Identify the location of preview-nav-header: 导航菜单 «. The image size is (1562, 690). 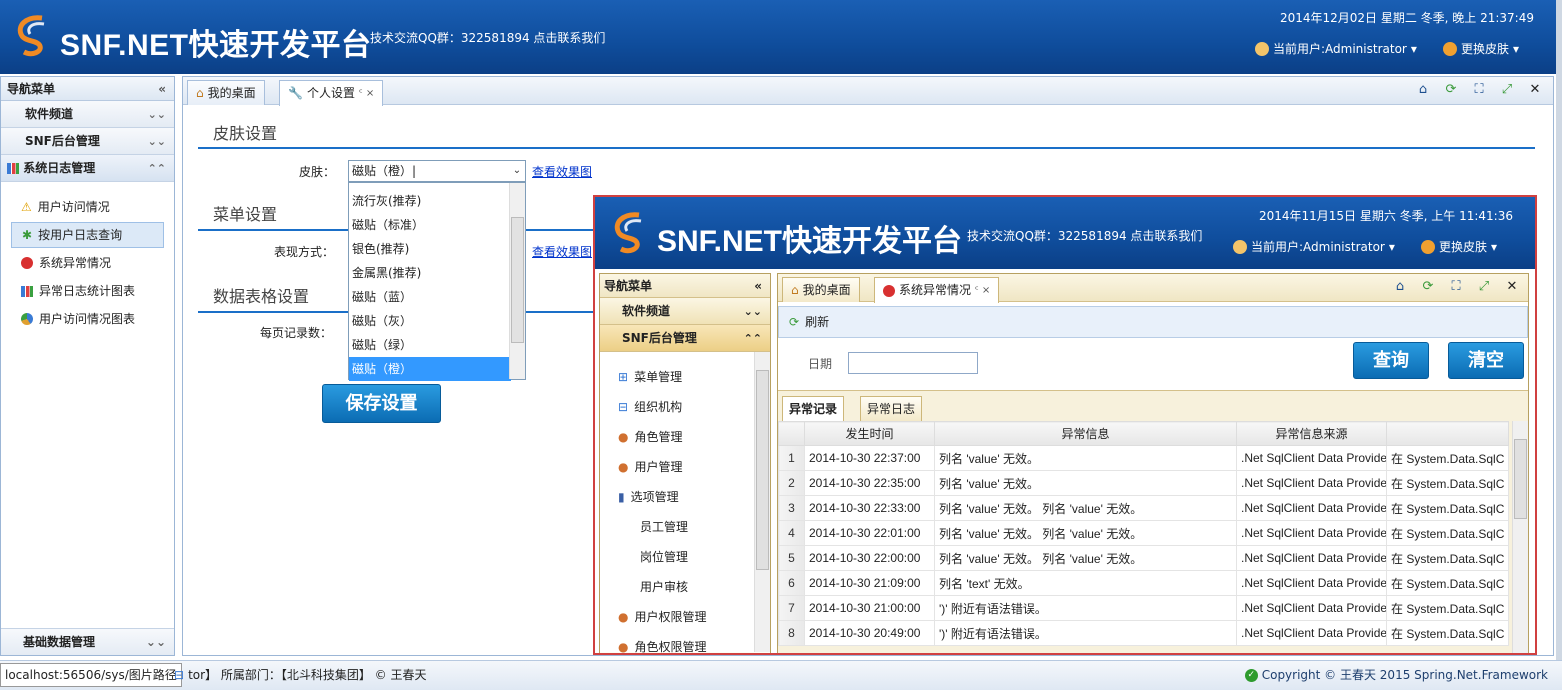
(685, 286).